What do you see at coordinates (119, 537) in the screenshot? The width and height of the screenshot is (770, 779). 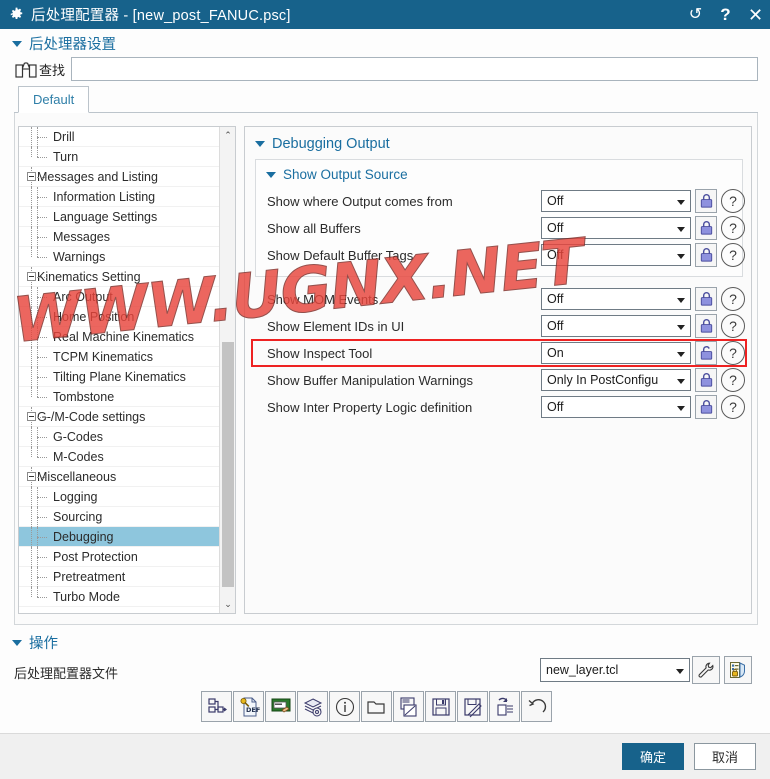 I see `tree-item-debugging: Debugging` at bounding box center [119, 537].